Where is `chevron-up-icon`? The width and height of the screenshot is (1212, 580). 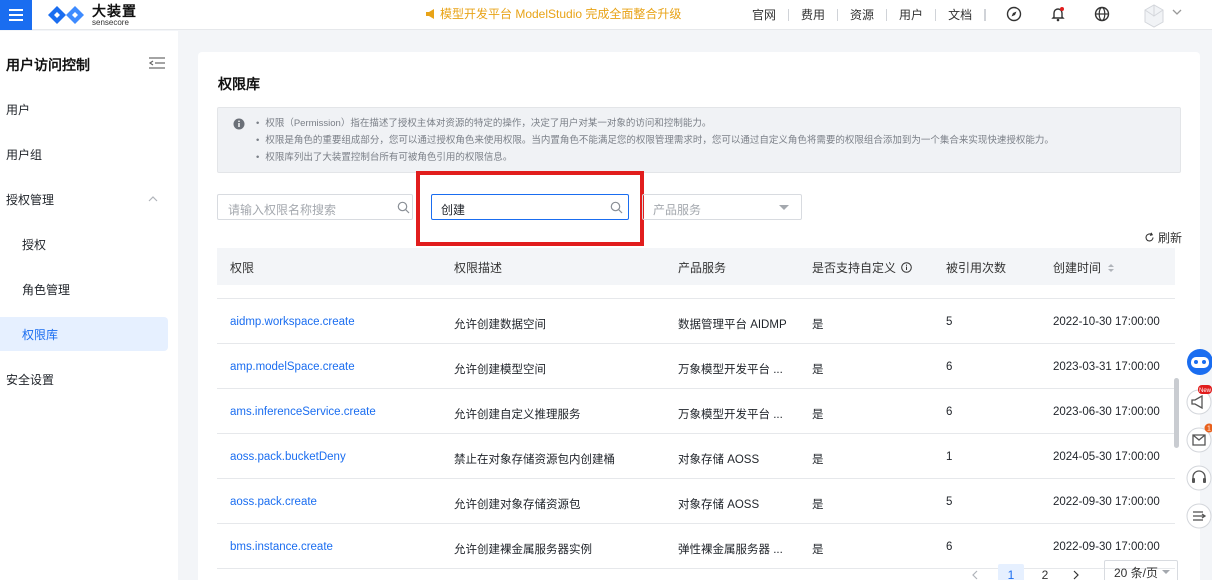
chevron-up-icon is located at coordinates (153, 199).